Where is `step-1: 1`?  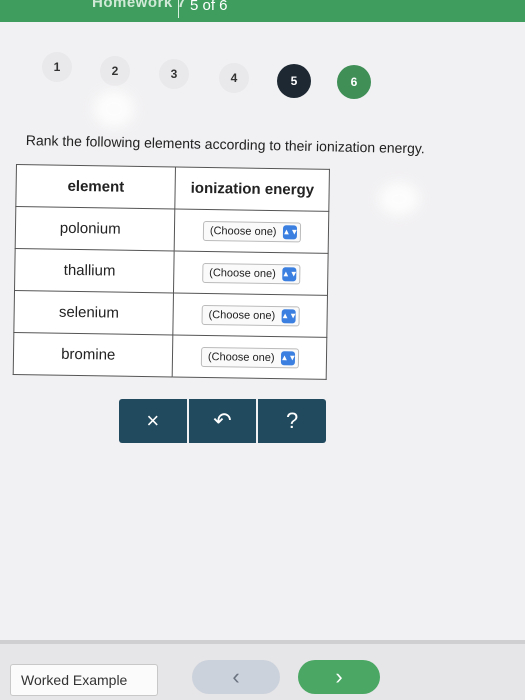 step-1: 1 is located at coordinates (57, 67).